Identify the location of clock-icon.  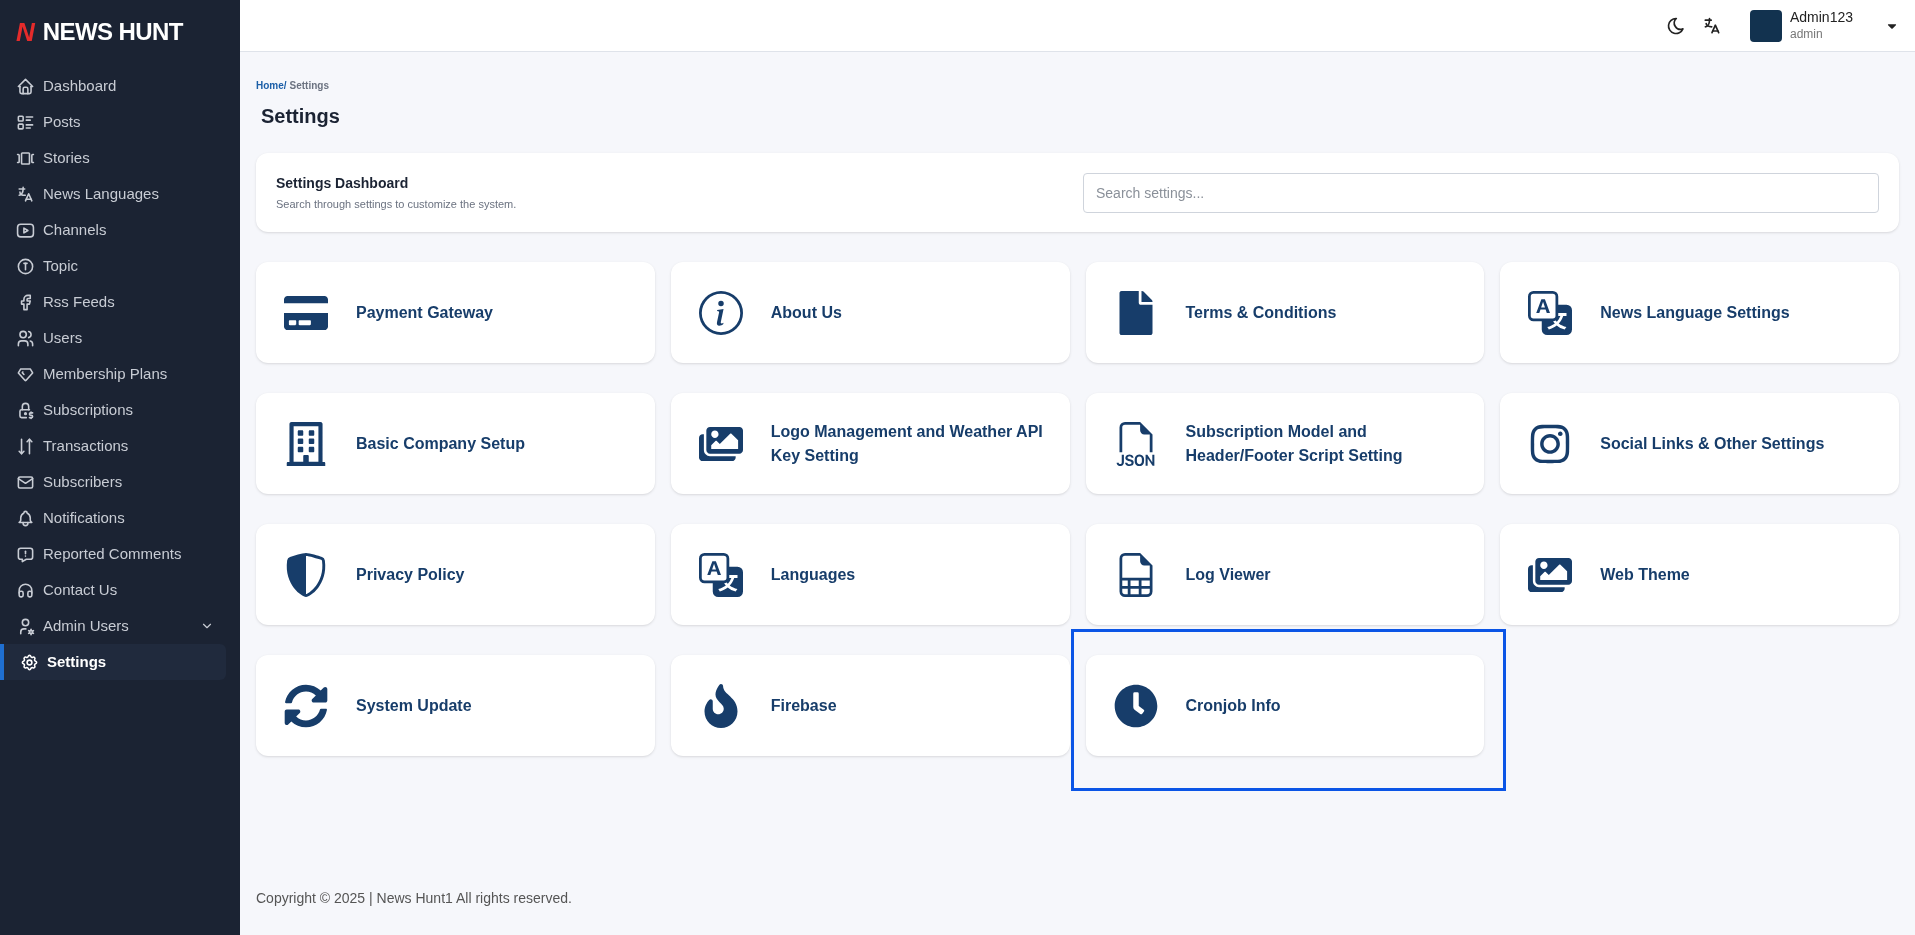
(1135, 705).